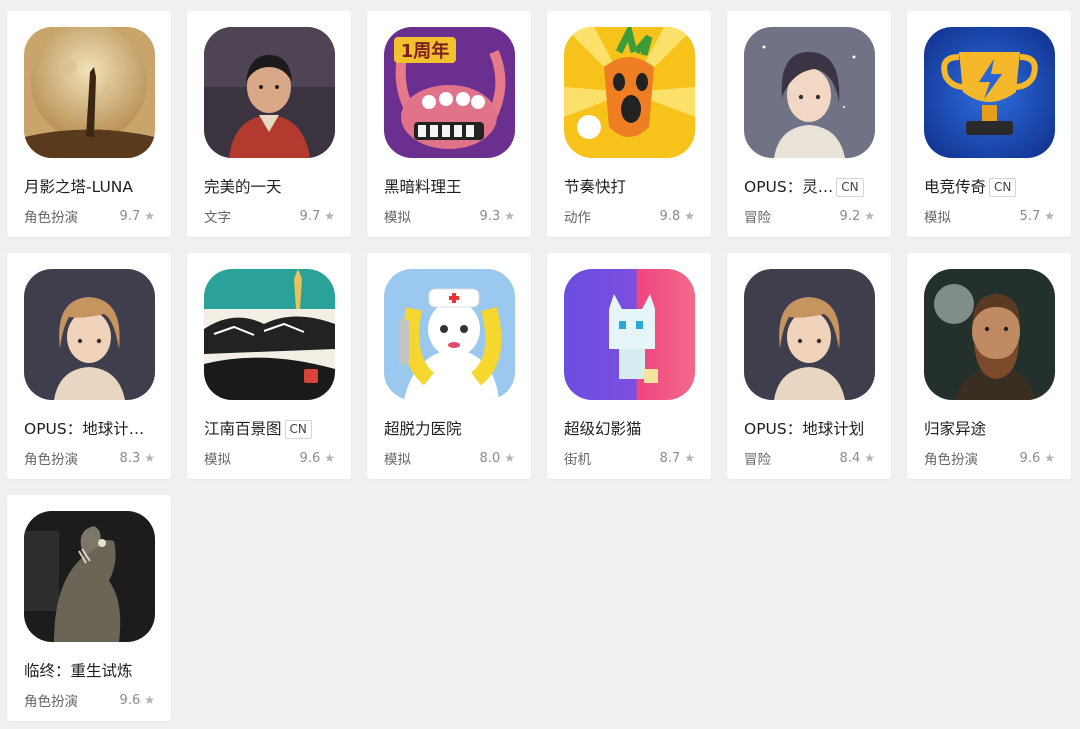 This screenshot has height=729, width=1080. I want to click on app-name: 完美的一天, so click(243, 187).